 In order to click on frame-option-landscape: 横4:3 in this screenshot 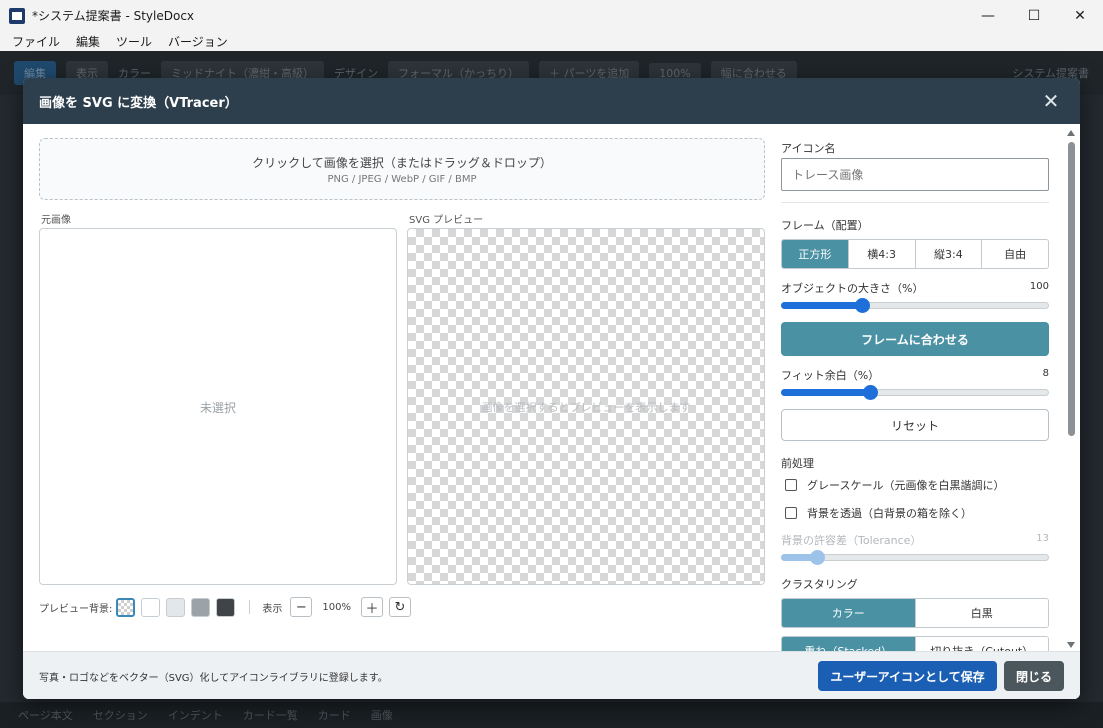, I will do `click(881, 254)`.